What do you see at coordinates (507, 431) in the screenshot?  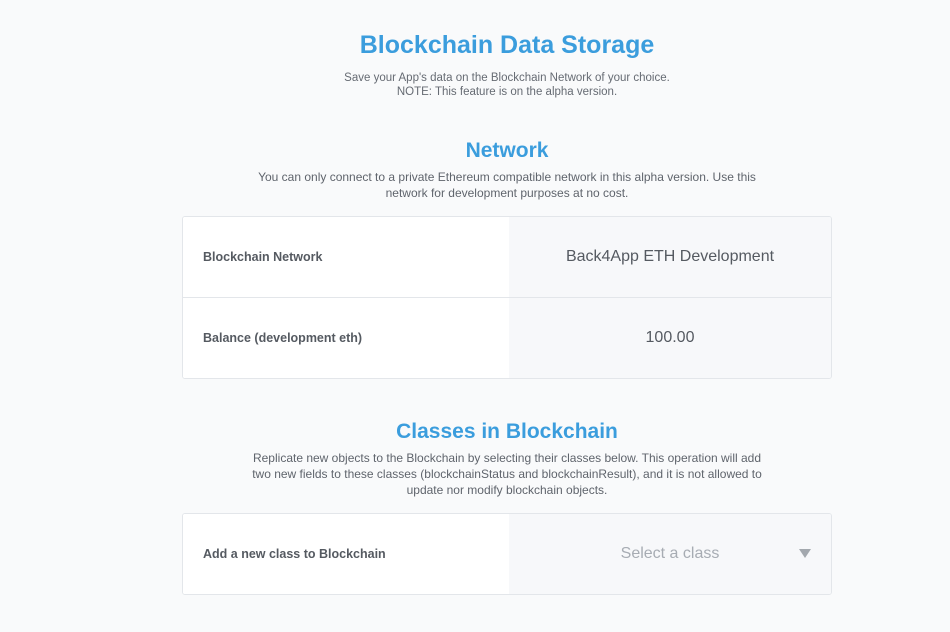 I see `classes-heading: Classes in Blockchain` at bounding box center [507, 431].